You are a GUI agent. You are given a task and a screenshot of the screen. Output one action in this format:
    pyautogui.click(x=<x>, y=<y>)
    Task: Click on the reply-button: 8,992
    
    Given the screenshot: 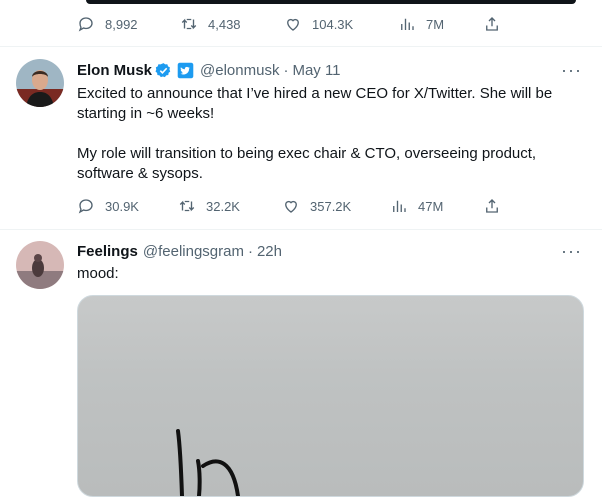 What is the action you would take?
    pyautogui.click(x=107, y=24)
    